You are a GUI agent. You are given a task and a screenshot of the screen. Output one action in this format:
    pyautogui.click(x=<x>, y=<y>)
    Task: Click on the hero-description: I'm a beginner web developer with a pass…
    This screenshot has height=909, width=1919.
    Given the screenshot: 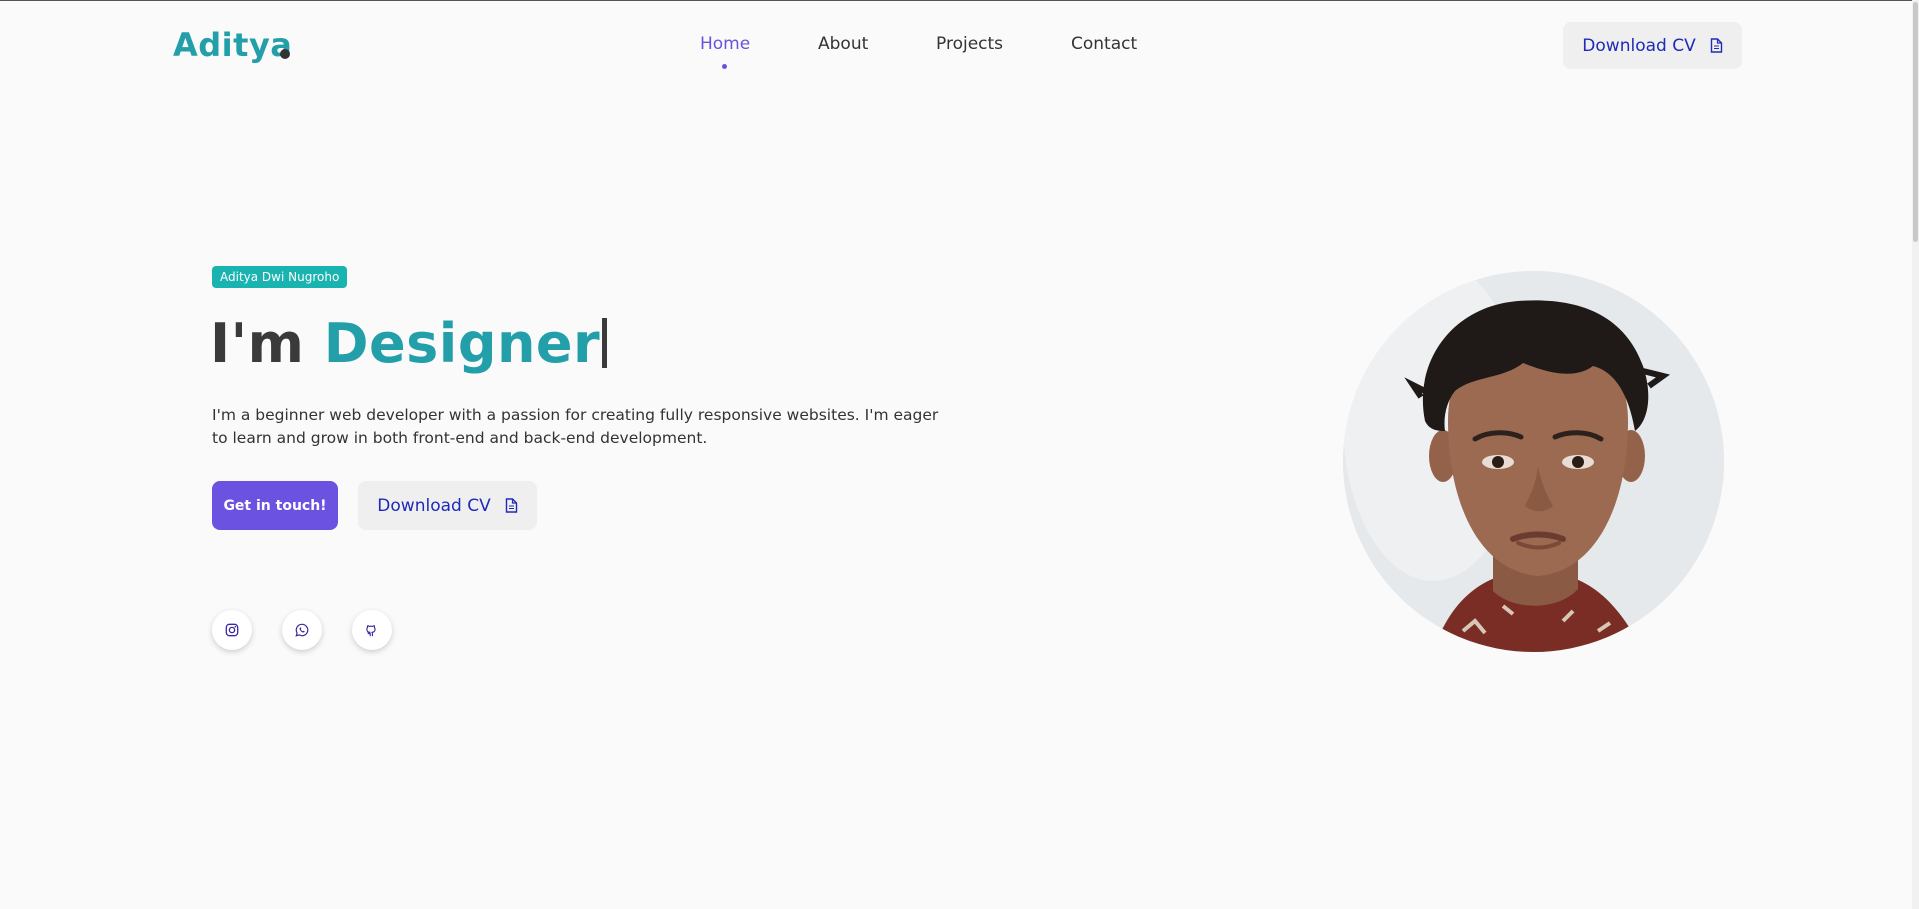 What is the action you would take?
    pyautogui.click(x=575, y=426)
    